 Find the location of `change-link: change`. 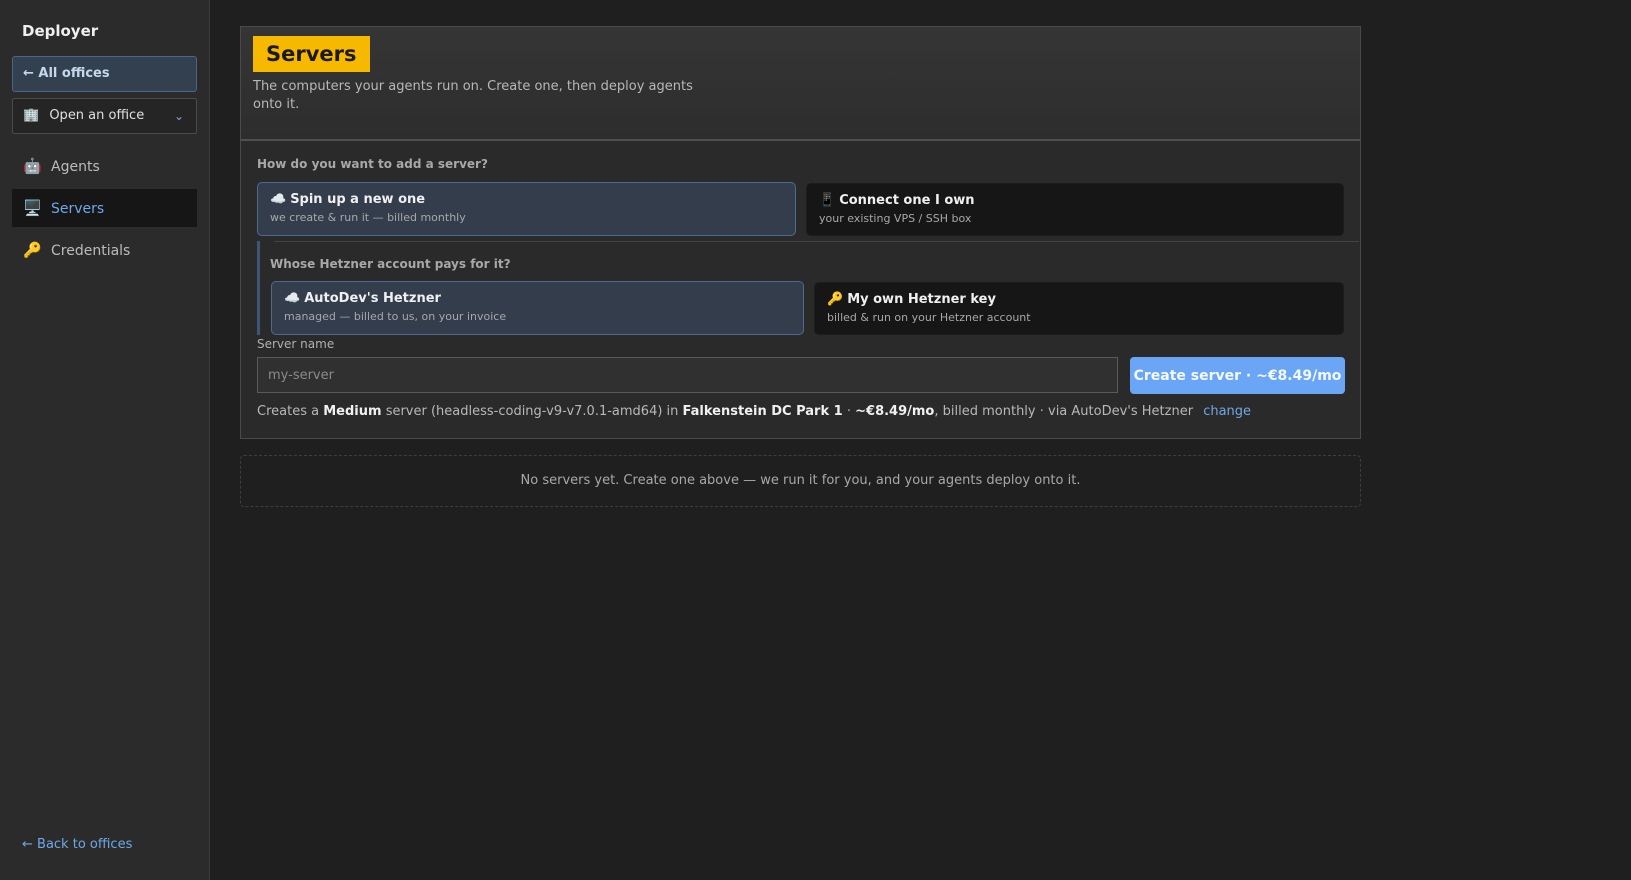

change-link: change is located at coordinates (1227, 411).